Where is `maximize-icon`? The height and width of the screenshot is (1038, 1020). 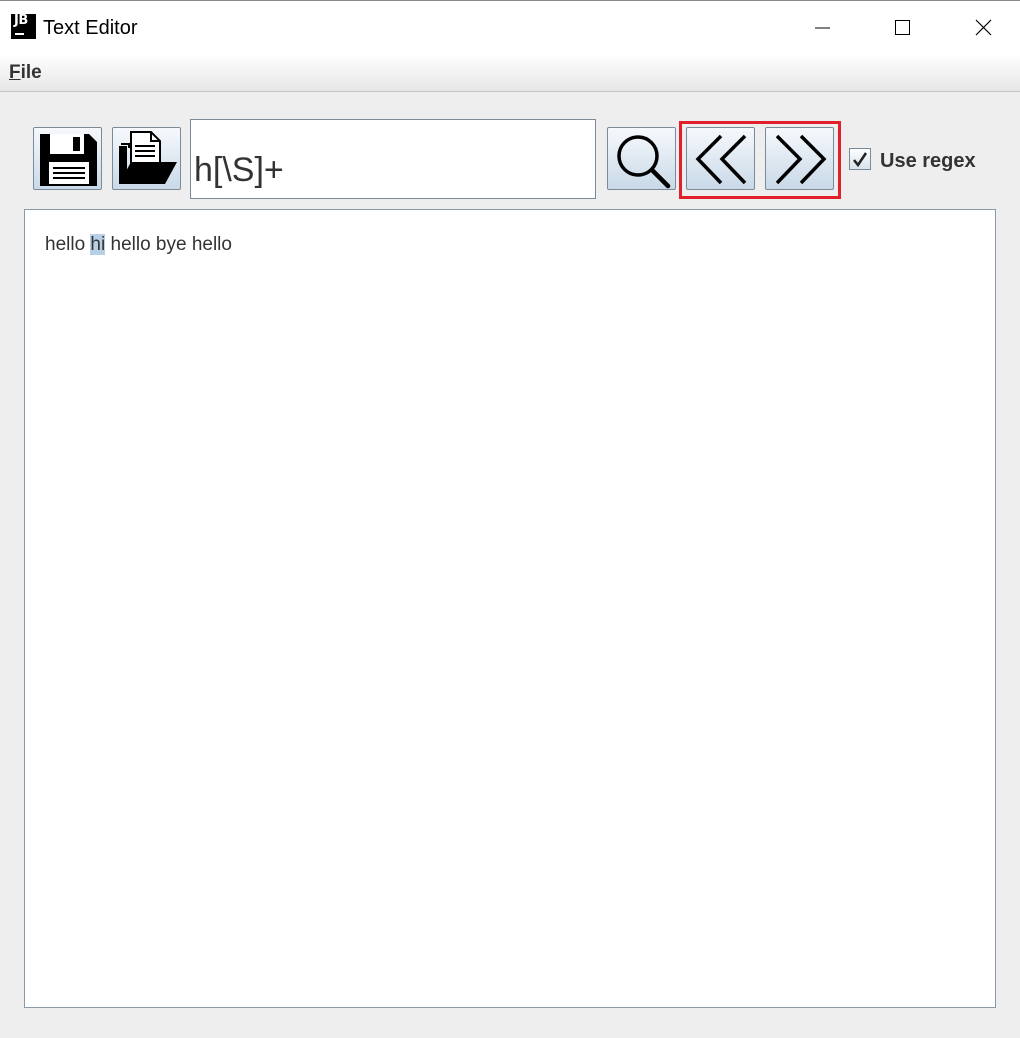
maximize-icon is located at coordinates (902, 27).